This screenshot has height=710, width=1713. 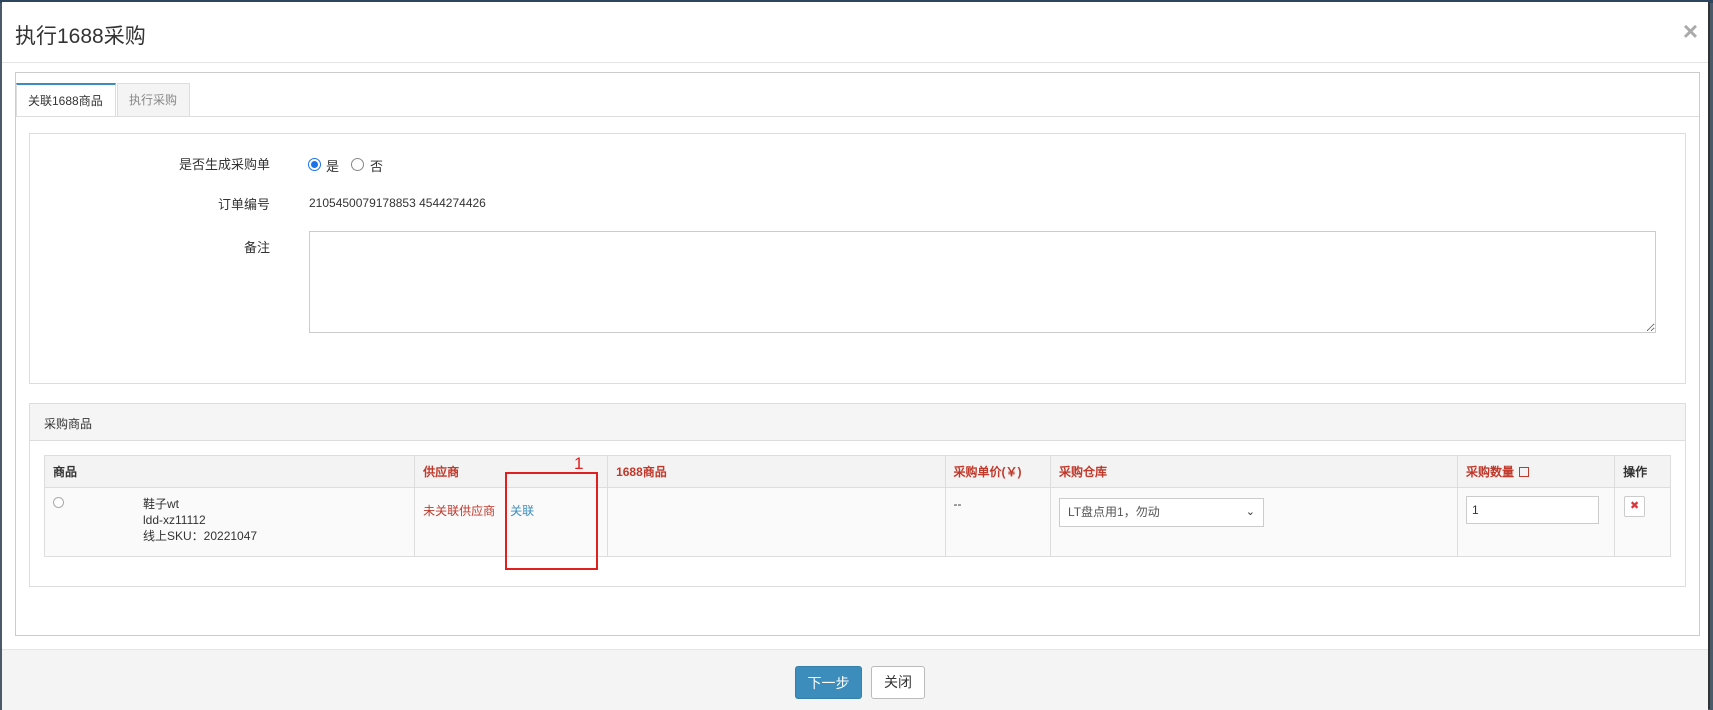 What do you see at coordinates (1253, 471) in the screenshot?
I see `col-warehouse: 采购仓库` at bounding box center [1253, 471].